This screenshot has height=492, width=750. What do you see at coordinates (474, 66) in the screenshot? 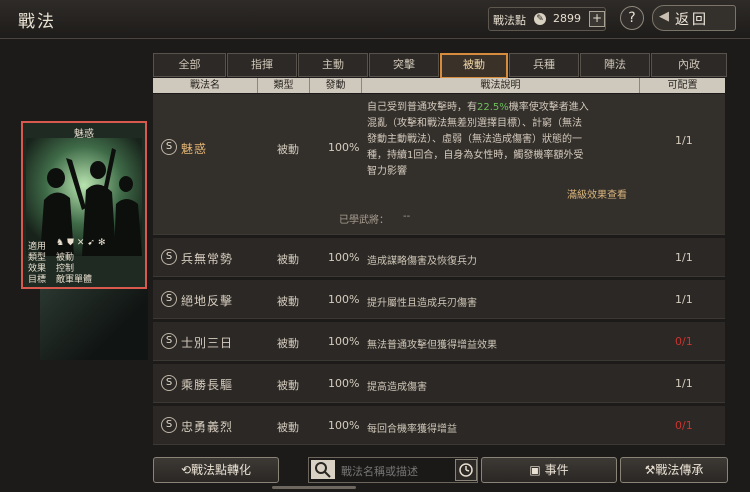
I see `tab-passive: 被動` at bounding box center [474, 66].